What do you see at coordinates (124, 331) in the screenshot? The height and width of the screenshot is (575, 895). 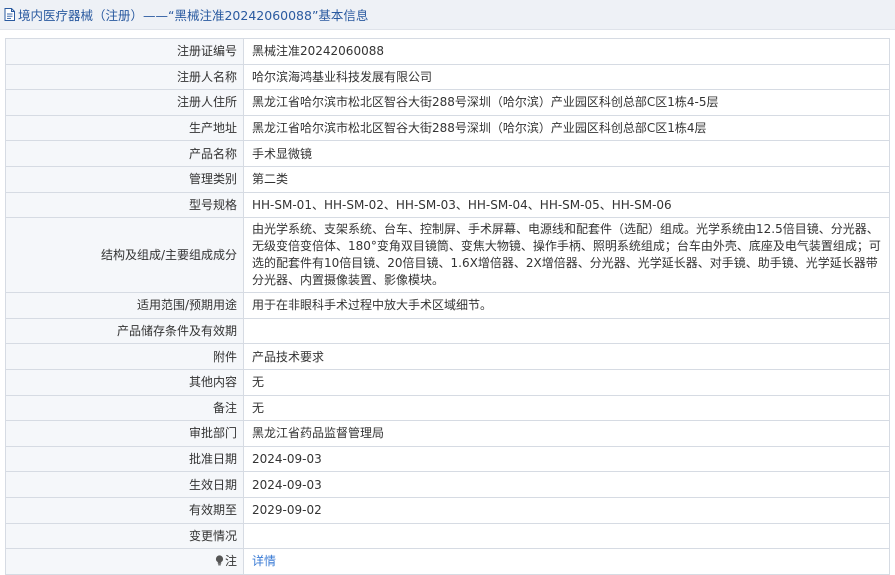 I see `row-label: 产品储存条件及有效期` at bounding box center [124, 331].